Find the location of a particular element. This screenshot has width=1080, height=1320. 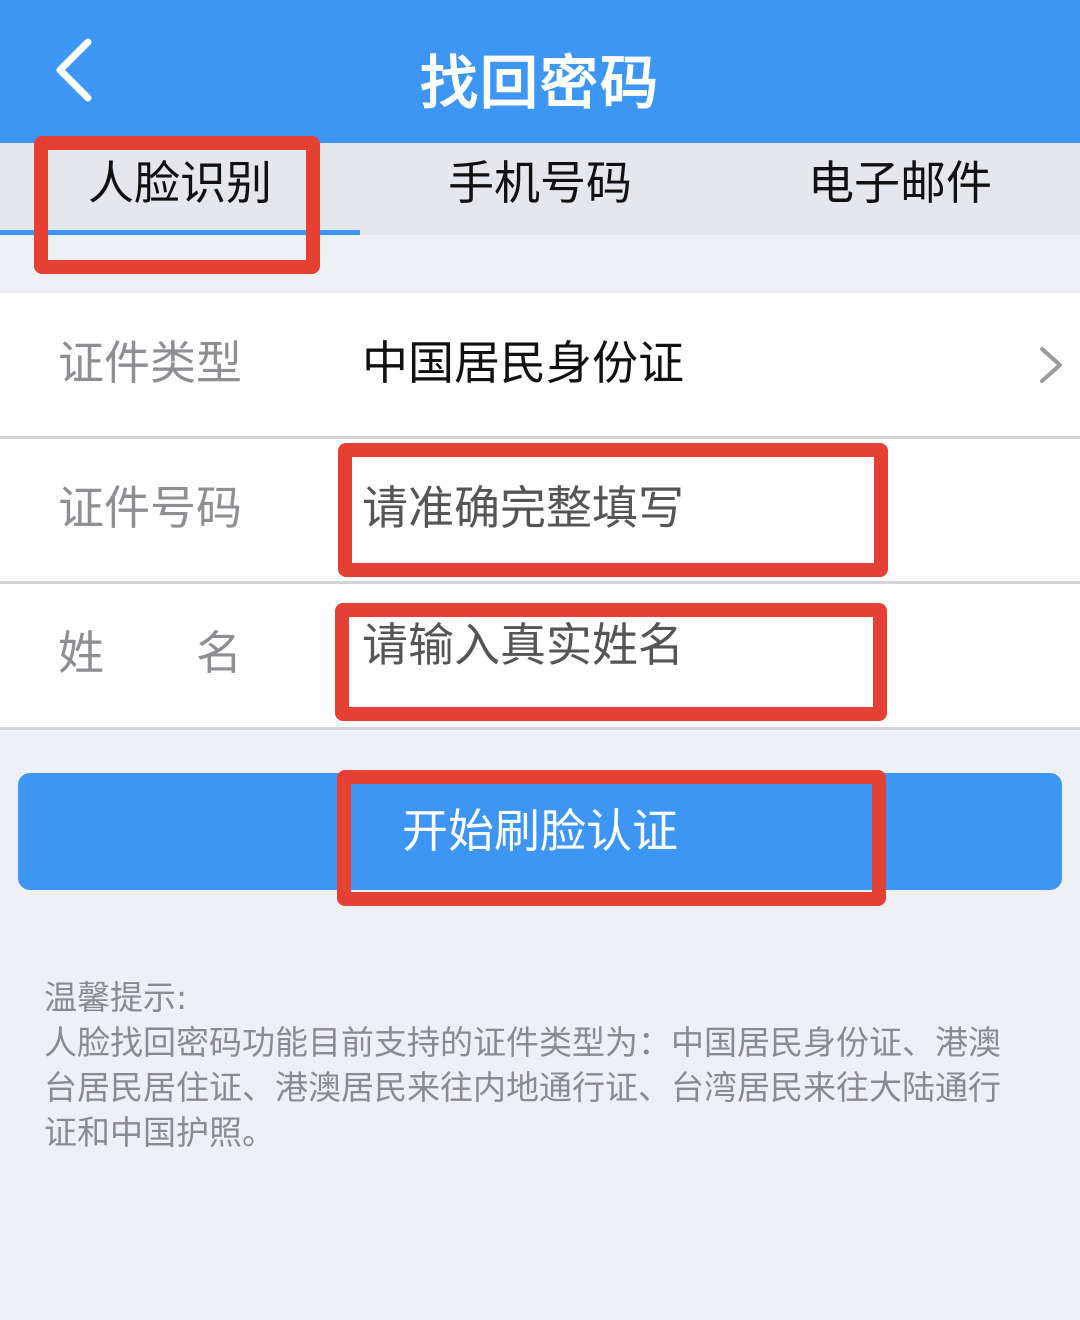

start-face-verification-label: 开始刷脸认证 is located at coordinates (540, 831).